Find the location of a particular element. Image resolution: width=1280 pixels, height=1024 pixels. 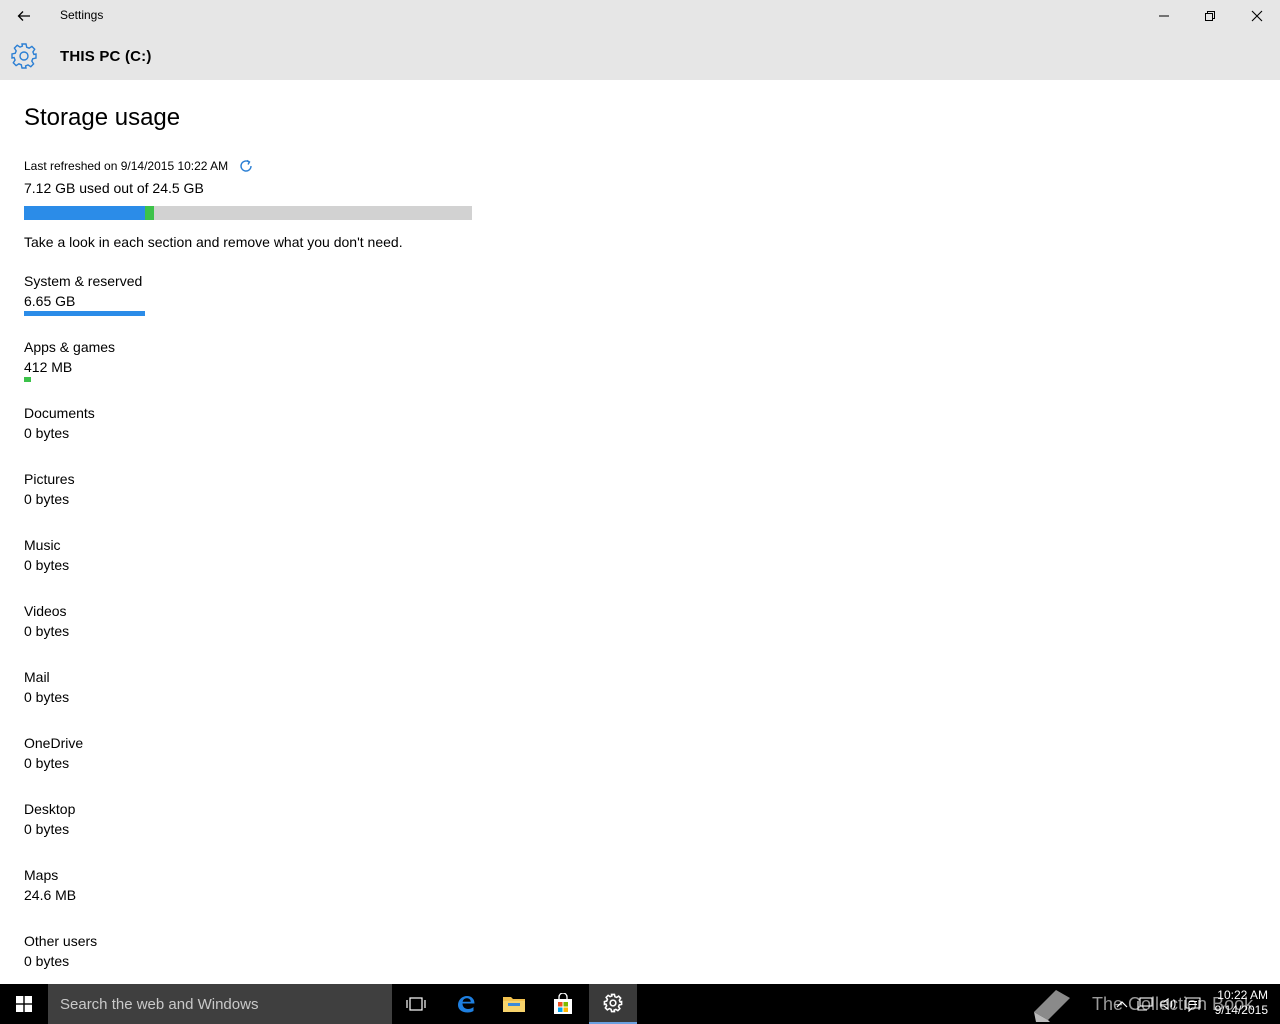

refresh-row: Last refreshed on 9/14/2015 10:22 AM is located at coordinates (139, 166).